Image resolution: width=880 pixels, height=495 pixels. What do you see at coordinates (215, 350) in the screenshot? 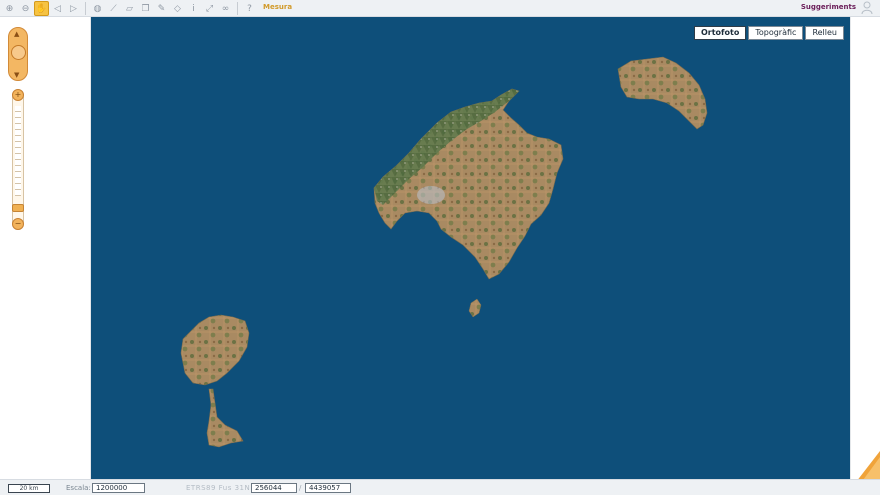
I see `ibiza-island` at bounding box center [215, 350].